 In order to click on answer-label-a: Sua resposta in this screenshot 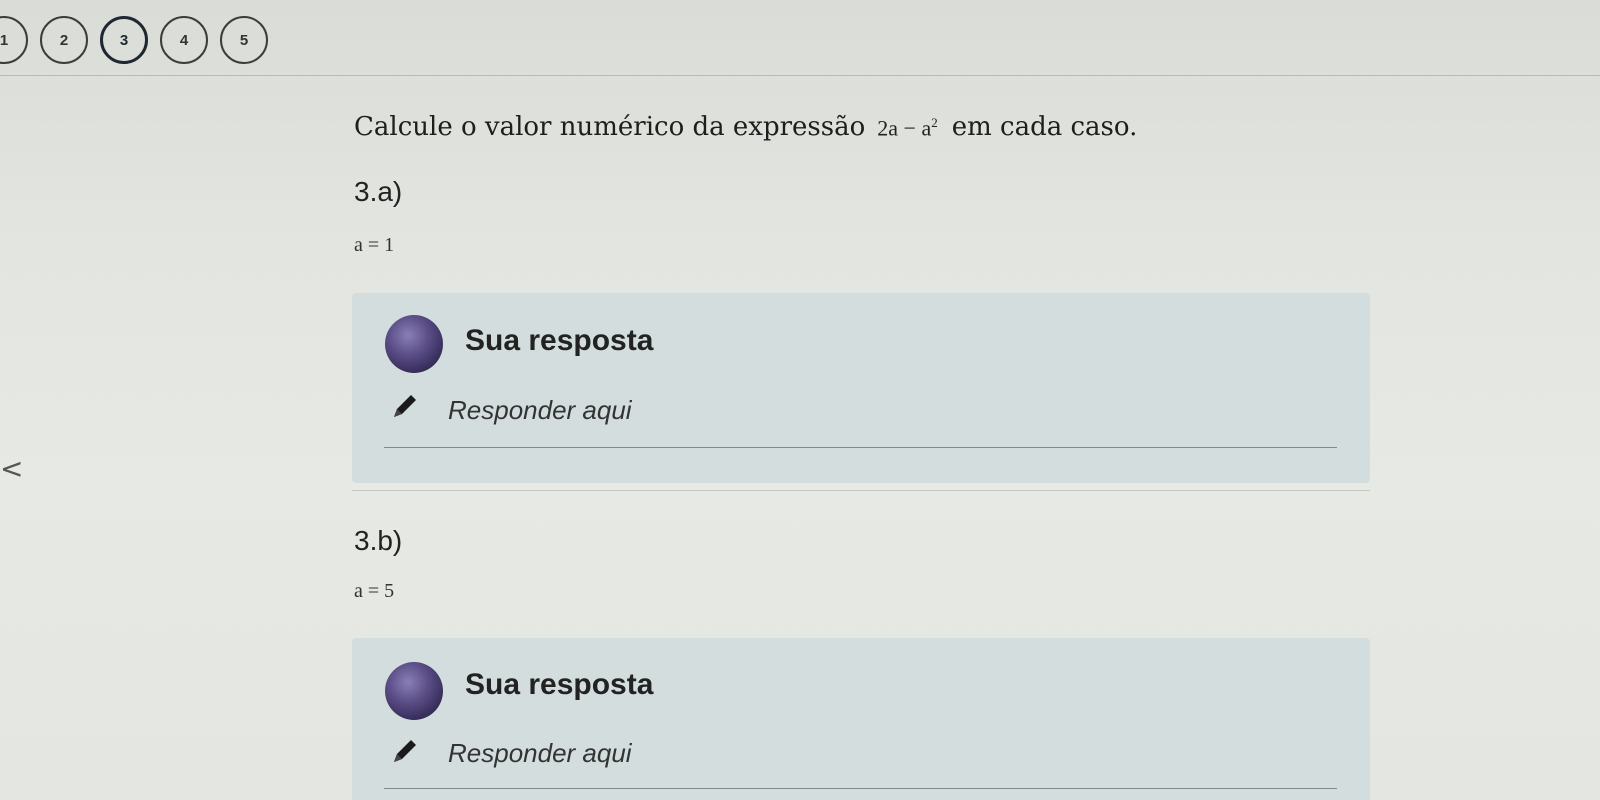, I will do `click(559, 340)`.